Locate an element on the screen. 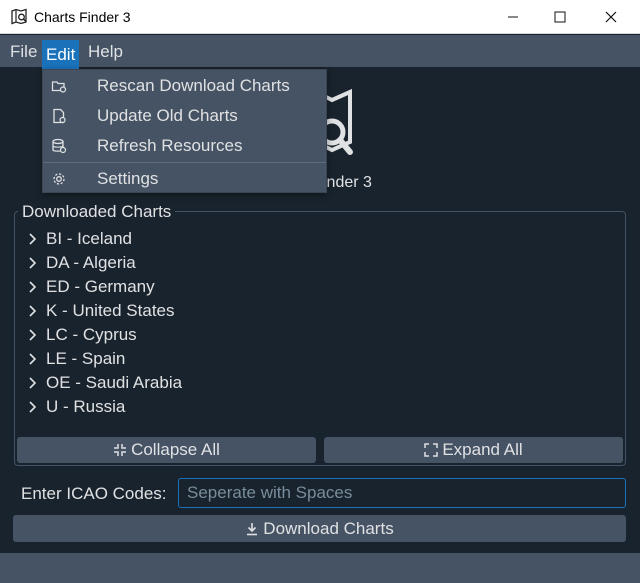 This screenshot has width=640, height=583. expand-all-button: Expand All is located at coordinates (473, 450).